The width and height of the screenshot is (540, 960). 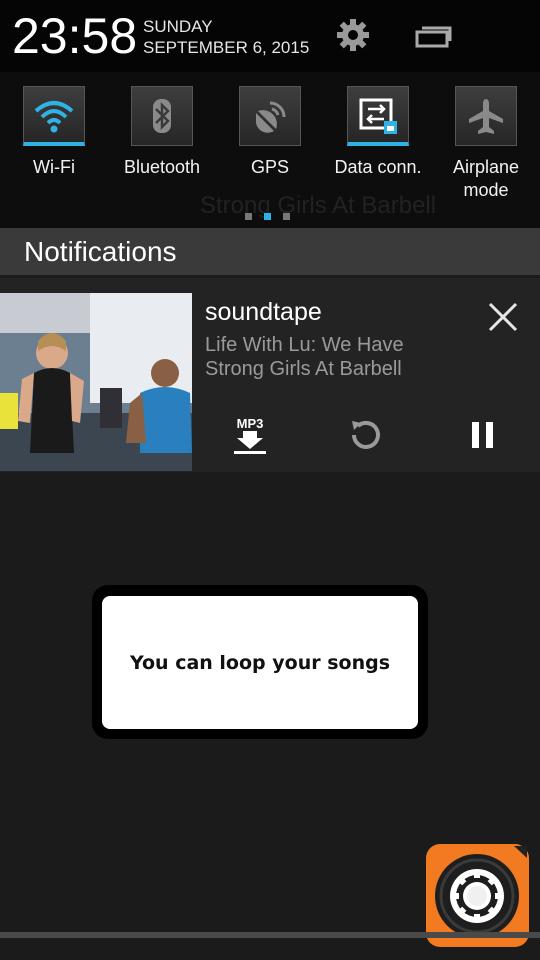 I want to click on data-connection-icon, so click(x=378, y=116).